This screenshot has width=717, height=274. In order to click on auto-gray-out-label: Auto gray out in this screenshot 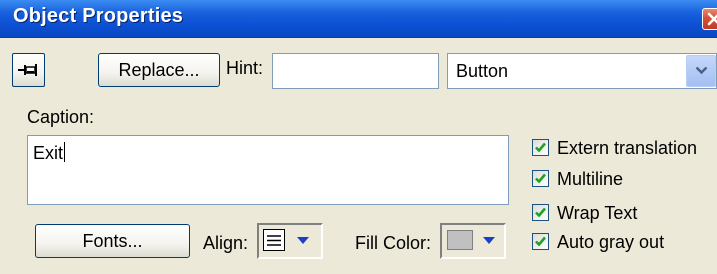, I will do `click(611, 242)`.